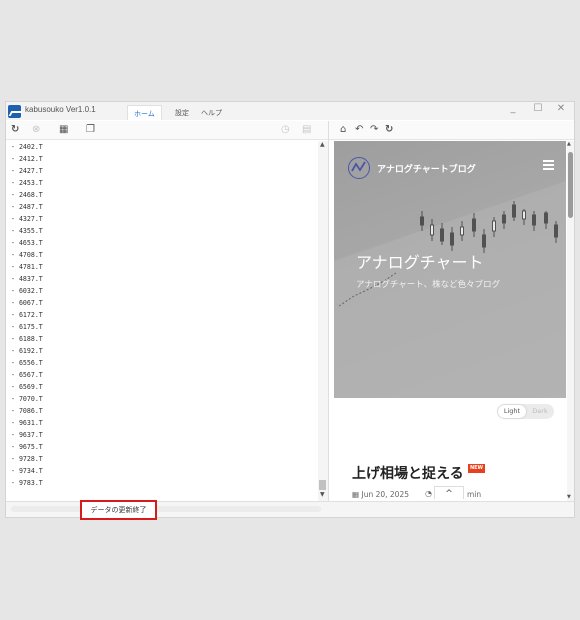 Image resolution: width=580 pixels, height=620 pixels. I want to click on list-item: - 6175.T, so click(162, 327).